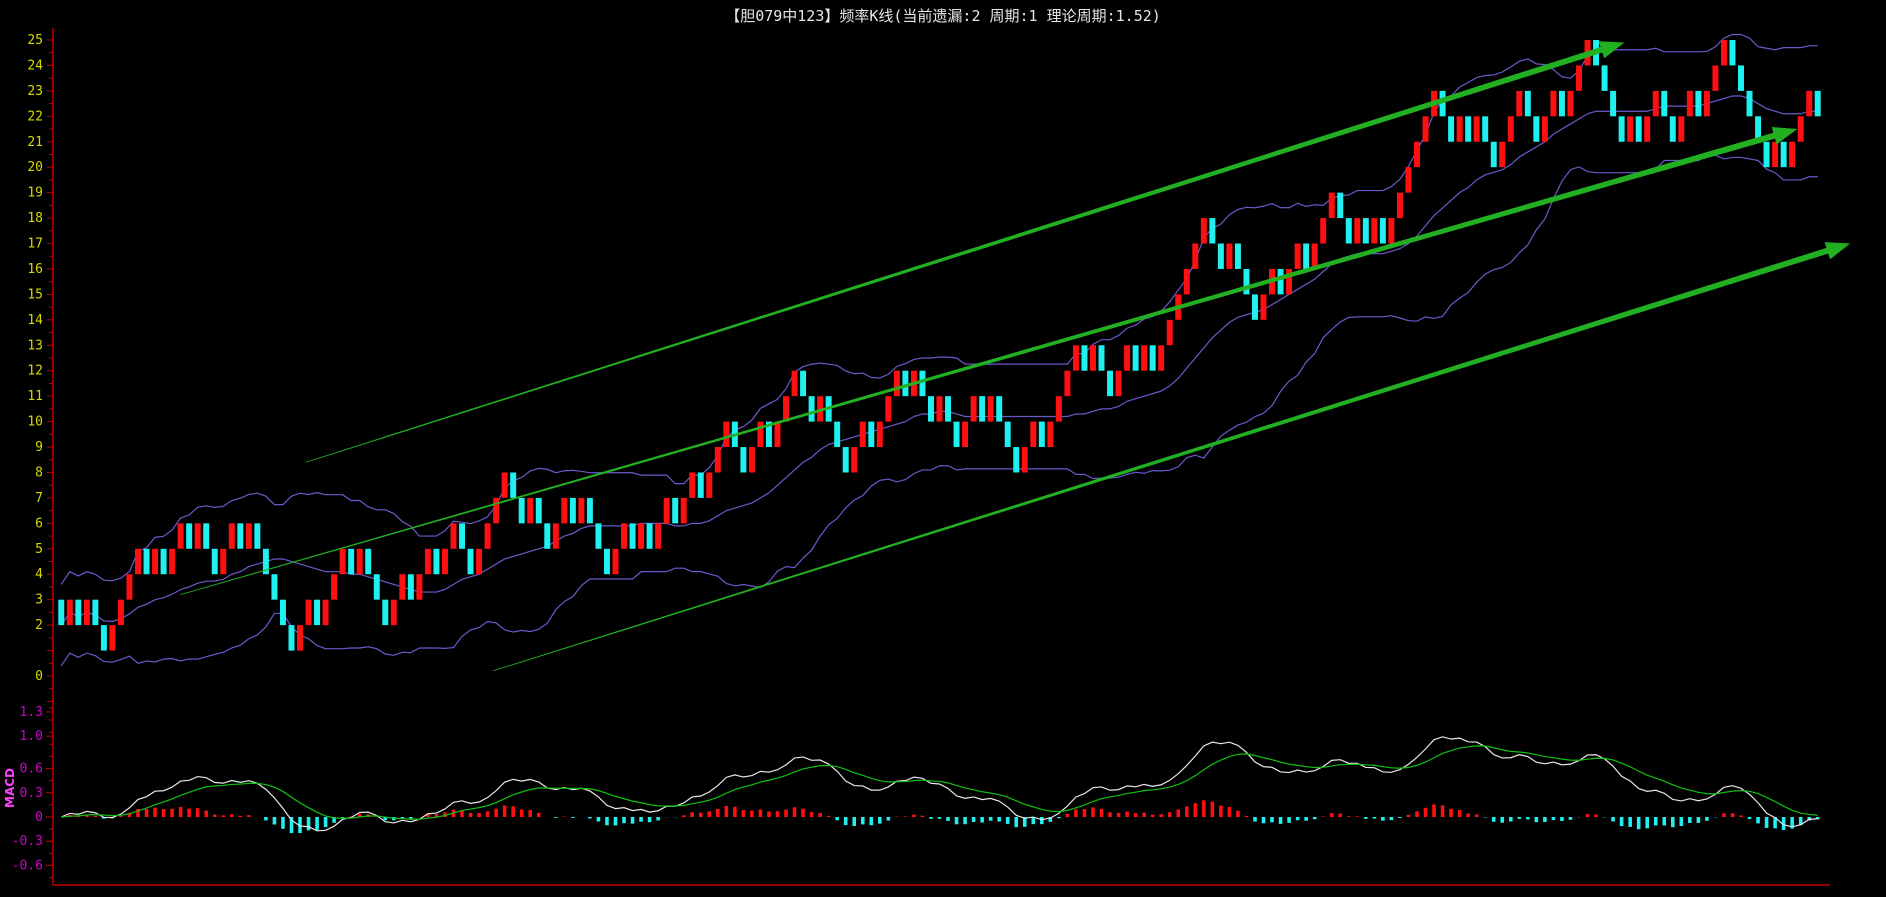 This screenshot has height=897, width=1886. Describe the element at coordinates (35, 269) in the screenshot. I see `price-tick-label: 16` at that location.